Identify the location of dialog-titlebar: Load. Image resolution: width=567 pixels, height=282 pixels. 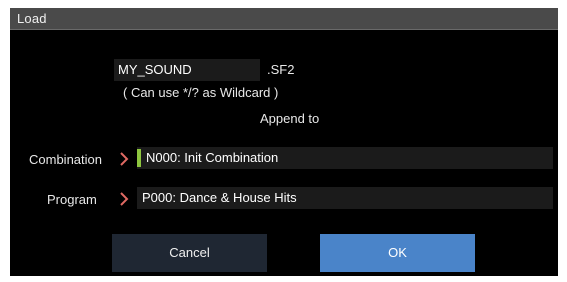
(284, 19).